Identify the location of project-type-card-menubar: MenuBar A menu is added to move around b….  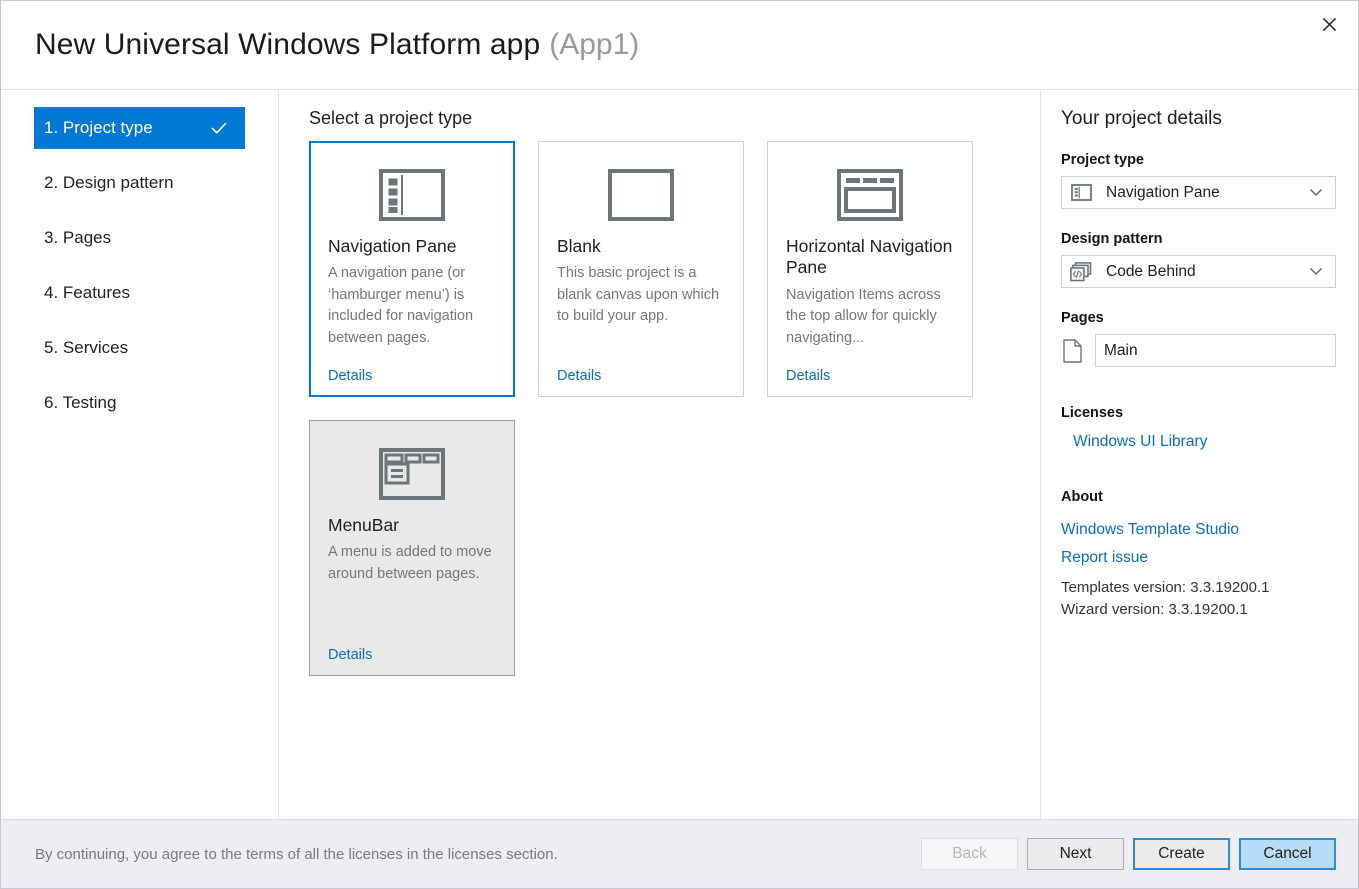
(412, 548).